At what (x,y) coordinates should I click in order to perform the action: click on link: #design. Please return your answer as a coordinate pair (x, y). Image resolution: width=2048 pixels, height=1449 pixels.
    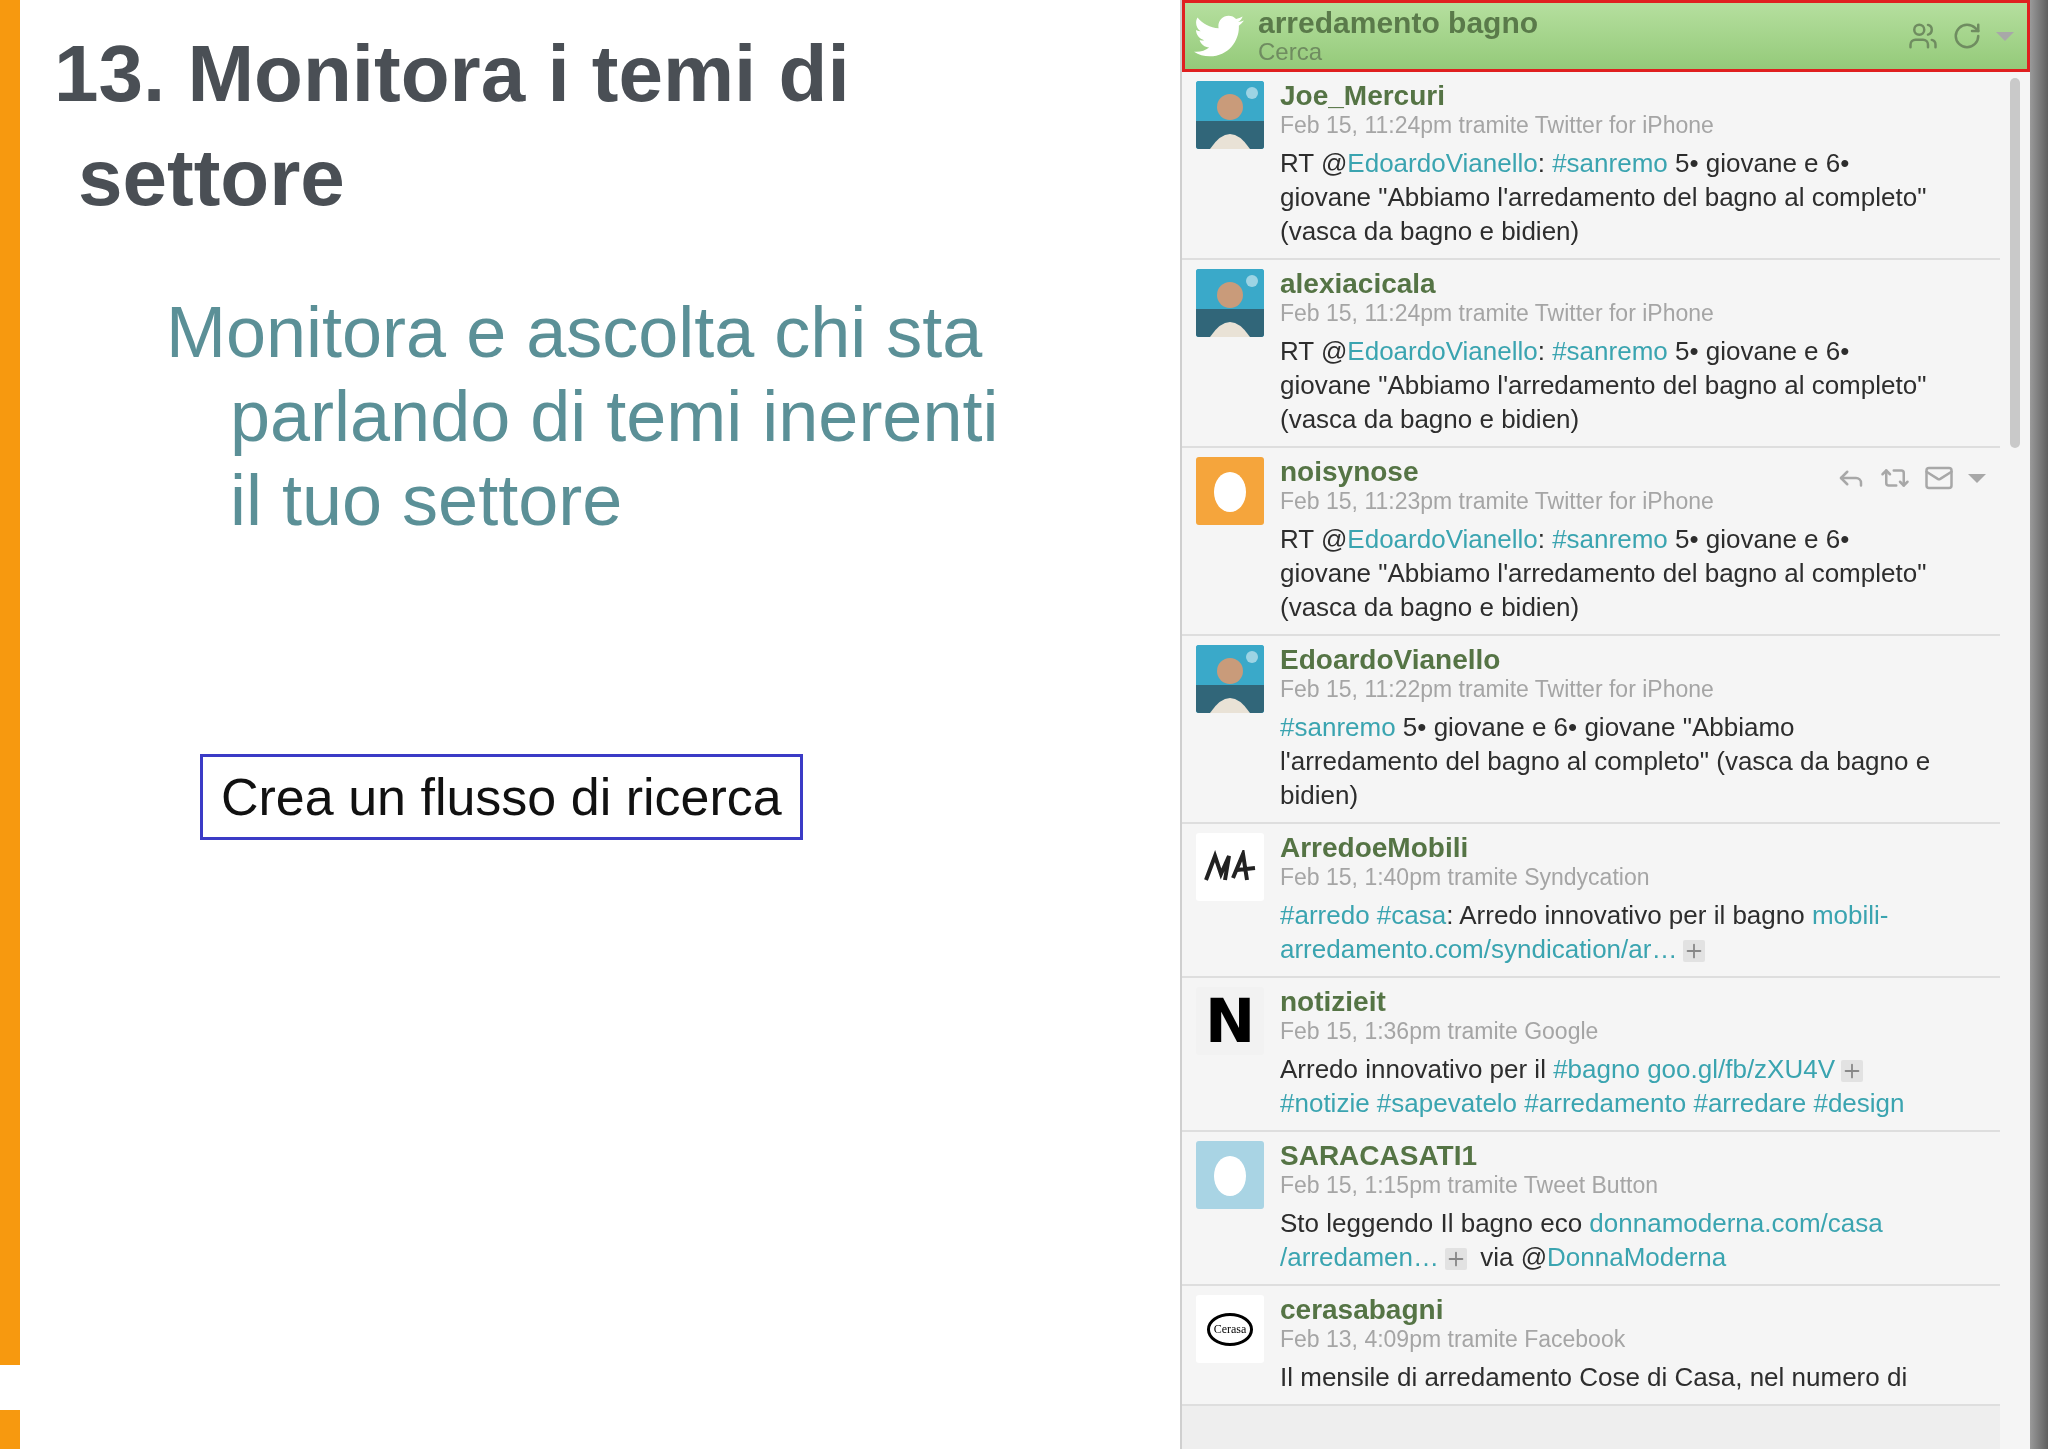
    Looking at the image, I should click on (1859, 1103).